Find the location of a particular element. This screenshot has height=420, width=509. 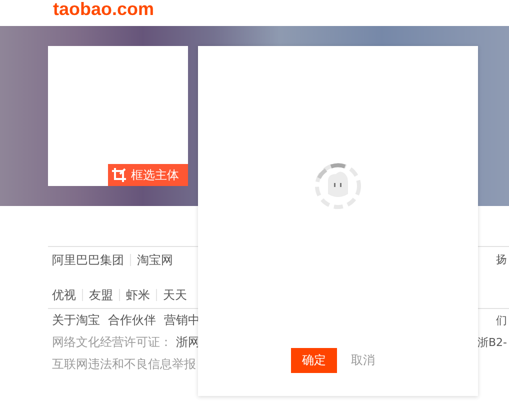

spinner-icon is located at coordinates (338, 186).